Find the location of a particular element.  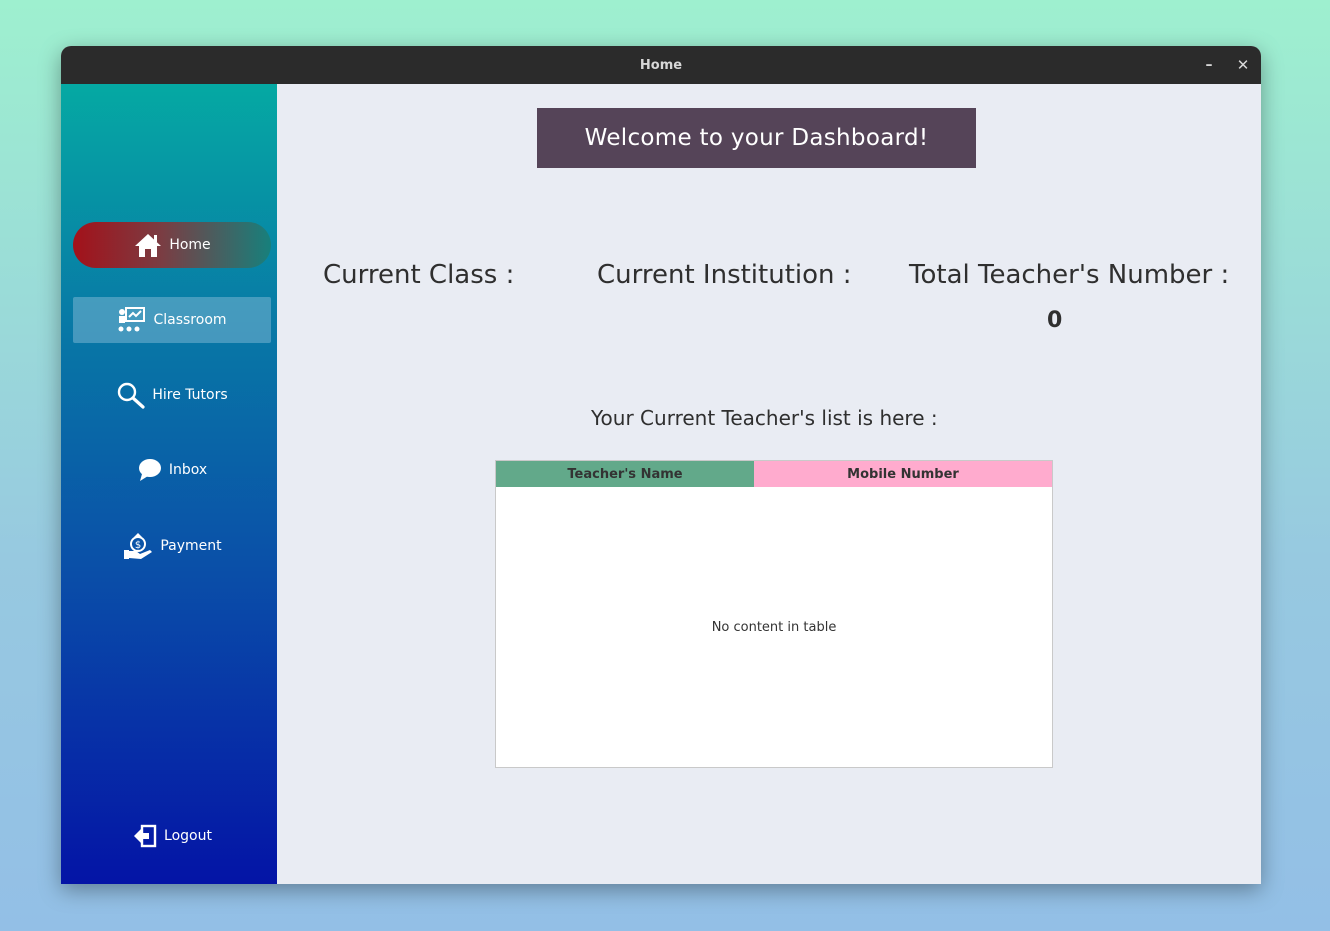

window-title: Home is located at coordinates (661, 65).